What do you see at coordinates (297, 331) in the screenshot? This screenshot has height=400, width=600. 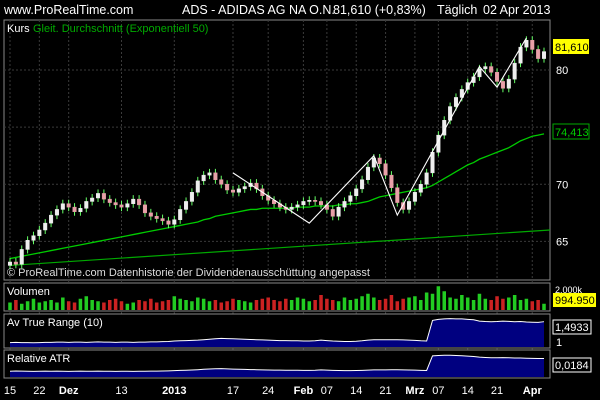 I see `atr-panel: Av True Range (10) 1,4933 1` at bounding box center [297, 331].